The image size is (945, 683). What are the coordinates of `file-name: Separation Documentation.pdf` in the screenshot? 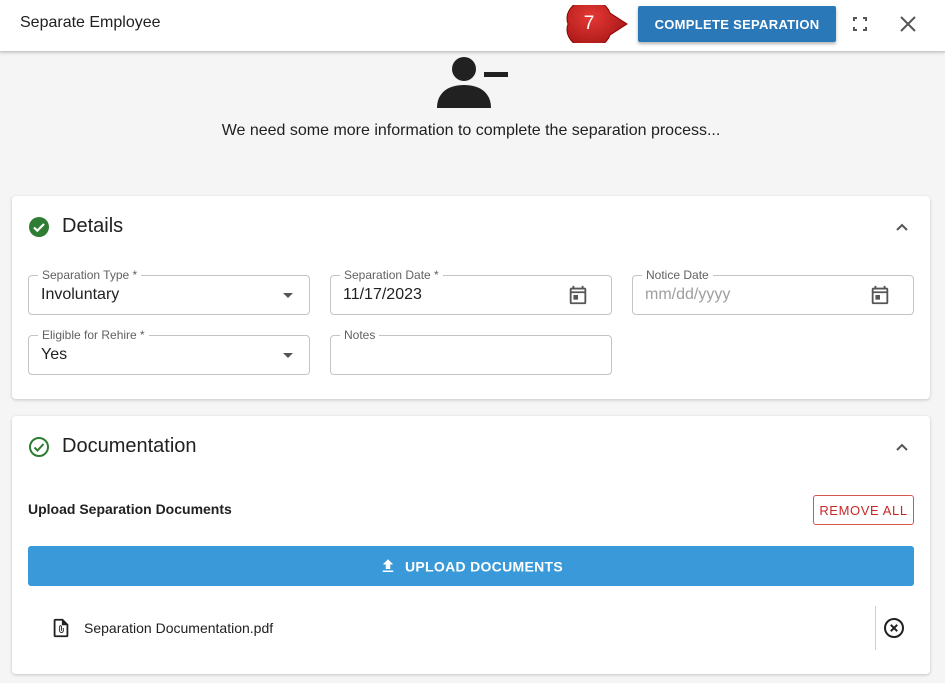 It's located at (179, 628).